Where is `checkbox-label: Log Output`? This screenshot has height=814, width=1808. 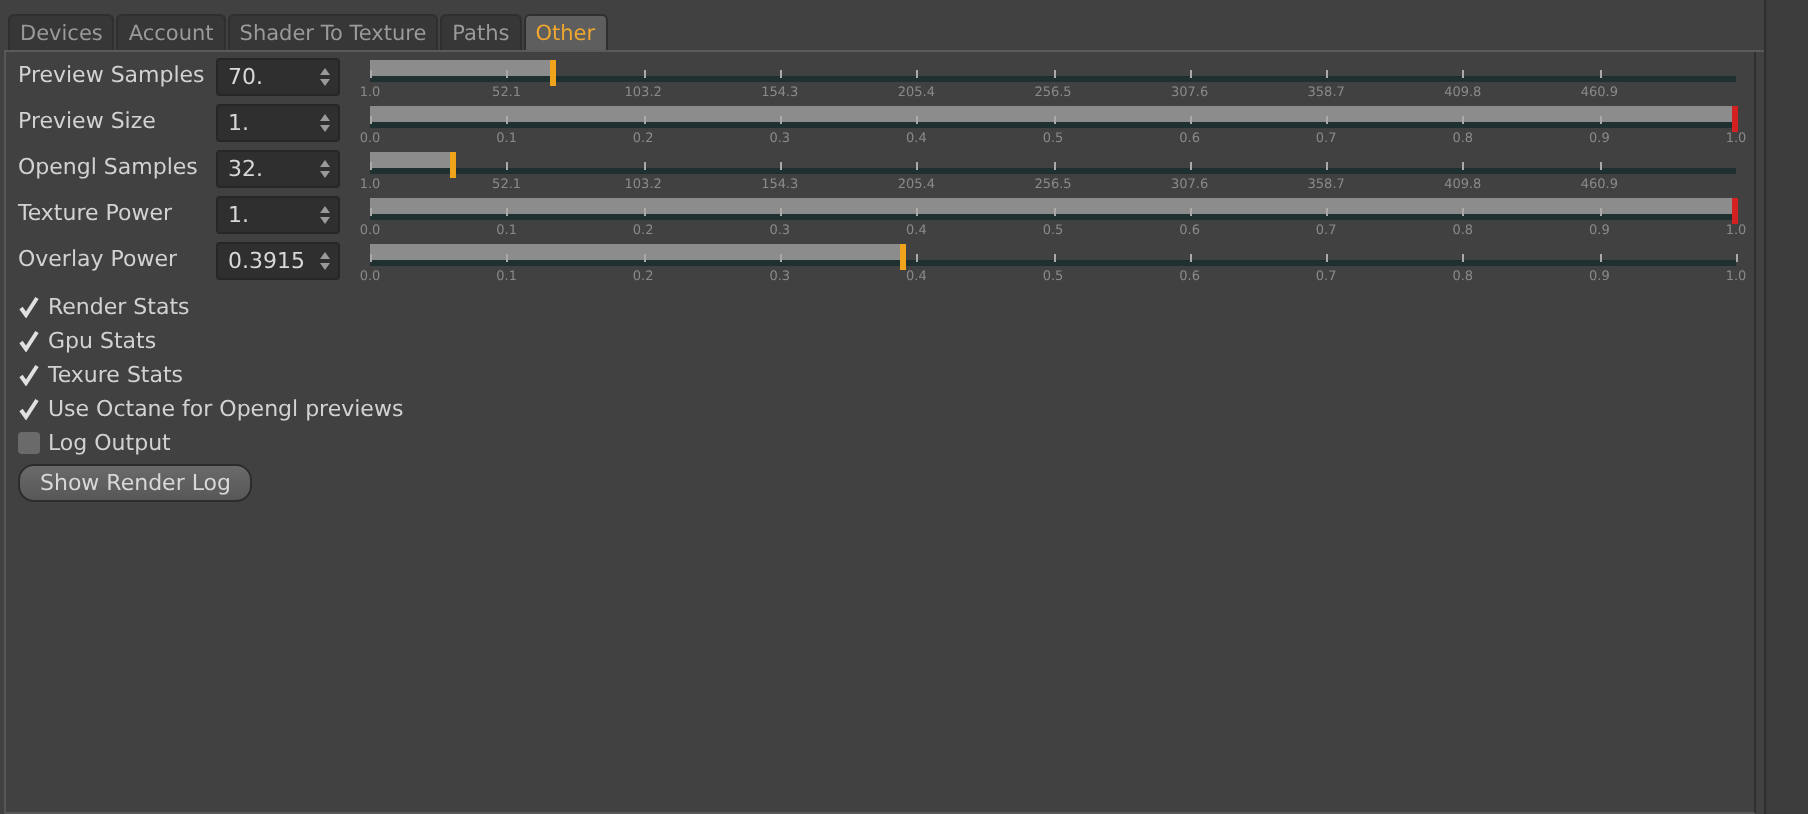 checkbox-label: Log Output is located at coordinates (109, 442).